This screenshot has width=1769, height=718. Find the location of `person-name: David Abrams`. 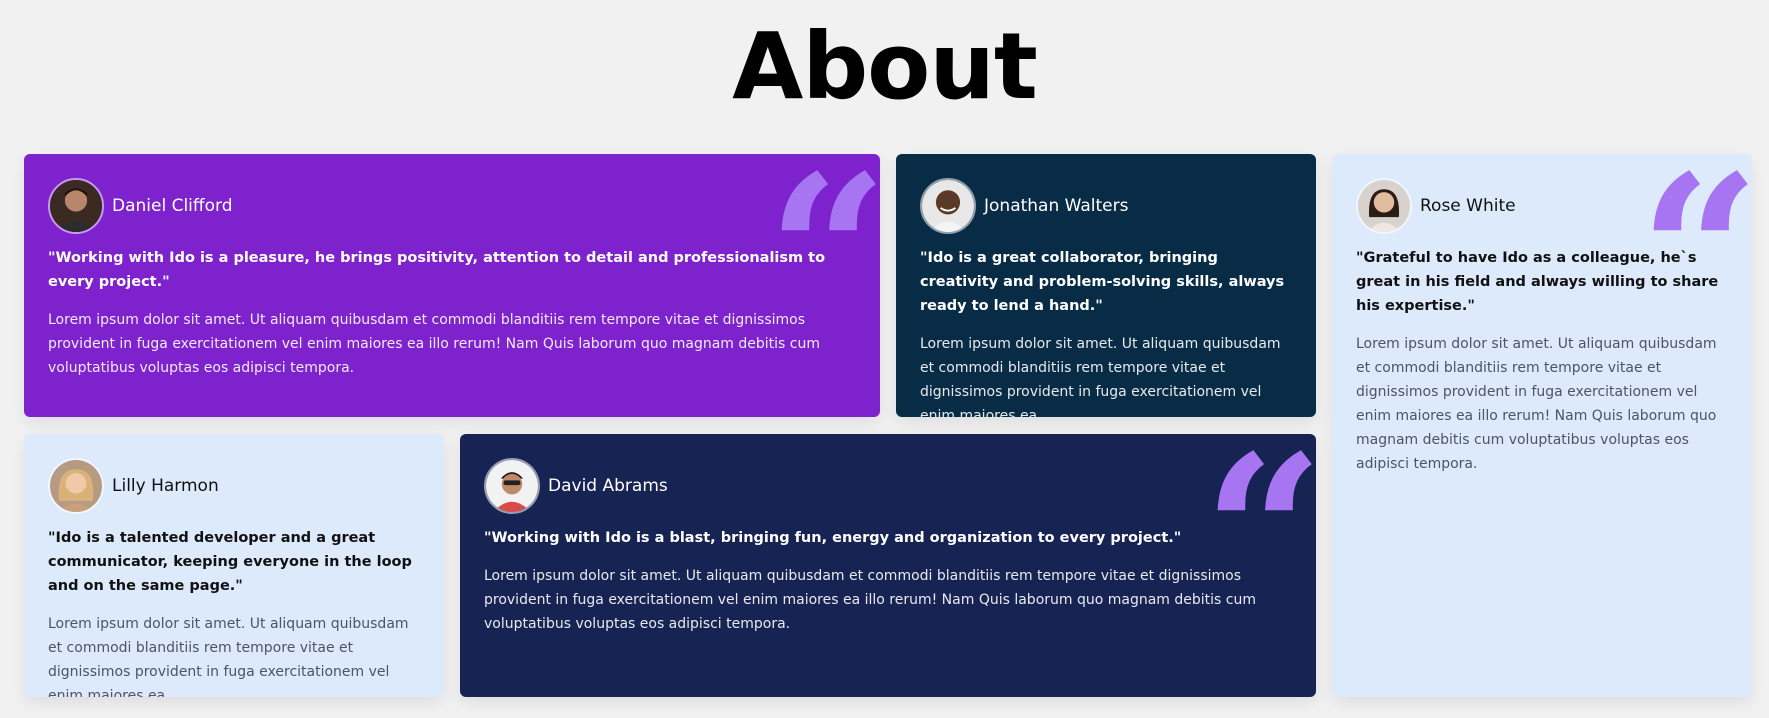

person-name: David Abrams is located at coordinates (608, 486).